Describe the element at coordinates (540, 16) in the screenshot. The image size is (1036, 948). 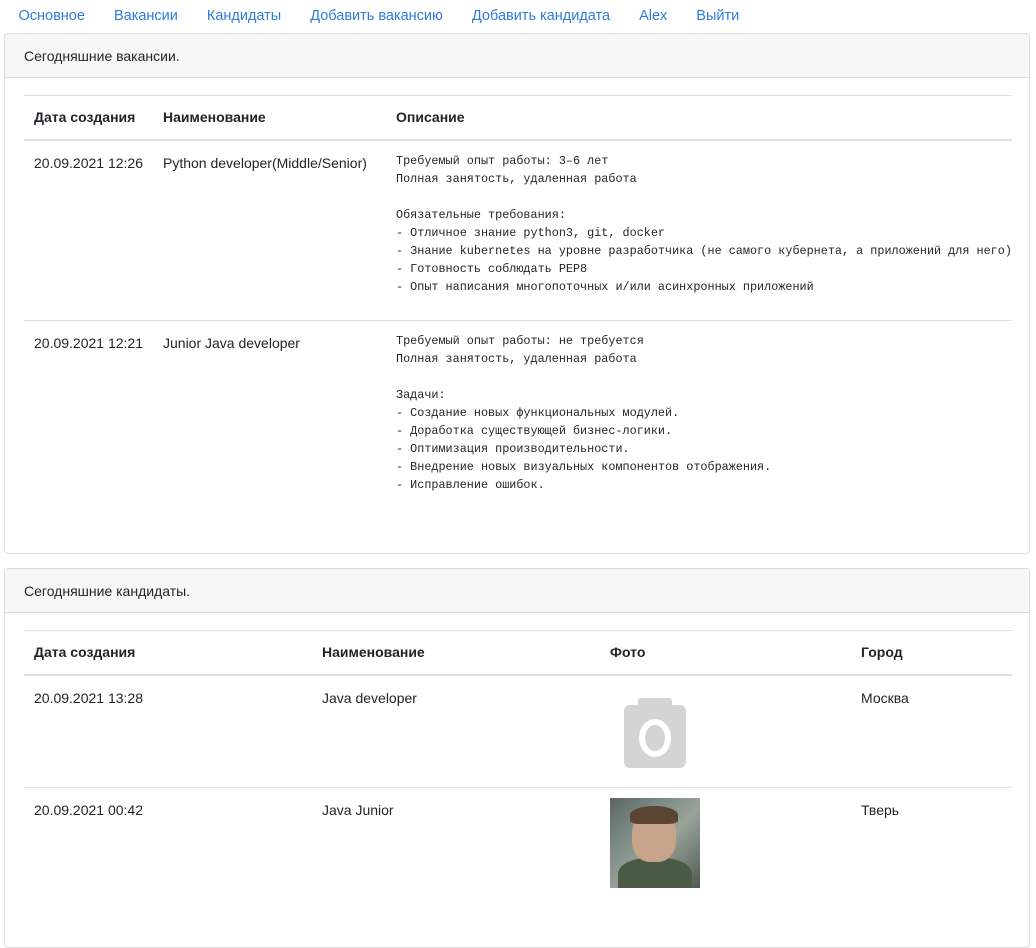
I see `nav-link-add-candidate: Добавить кандидата` at that location.